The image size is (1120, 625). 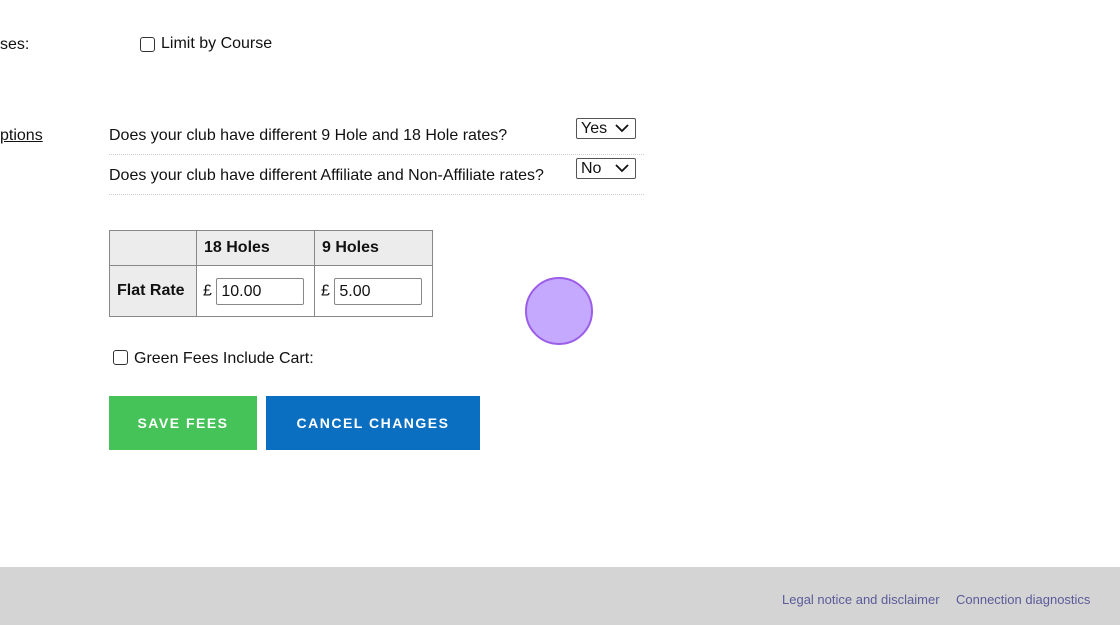 What do you see at coordinates (559, 311) in the screenshot?
I see `cursor-indicator` at bounding box center [559, 311].